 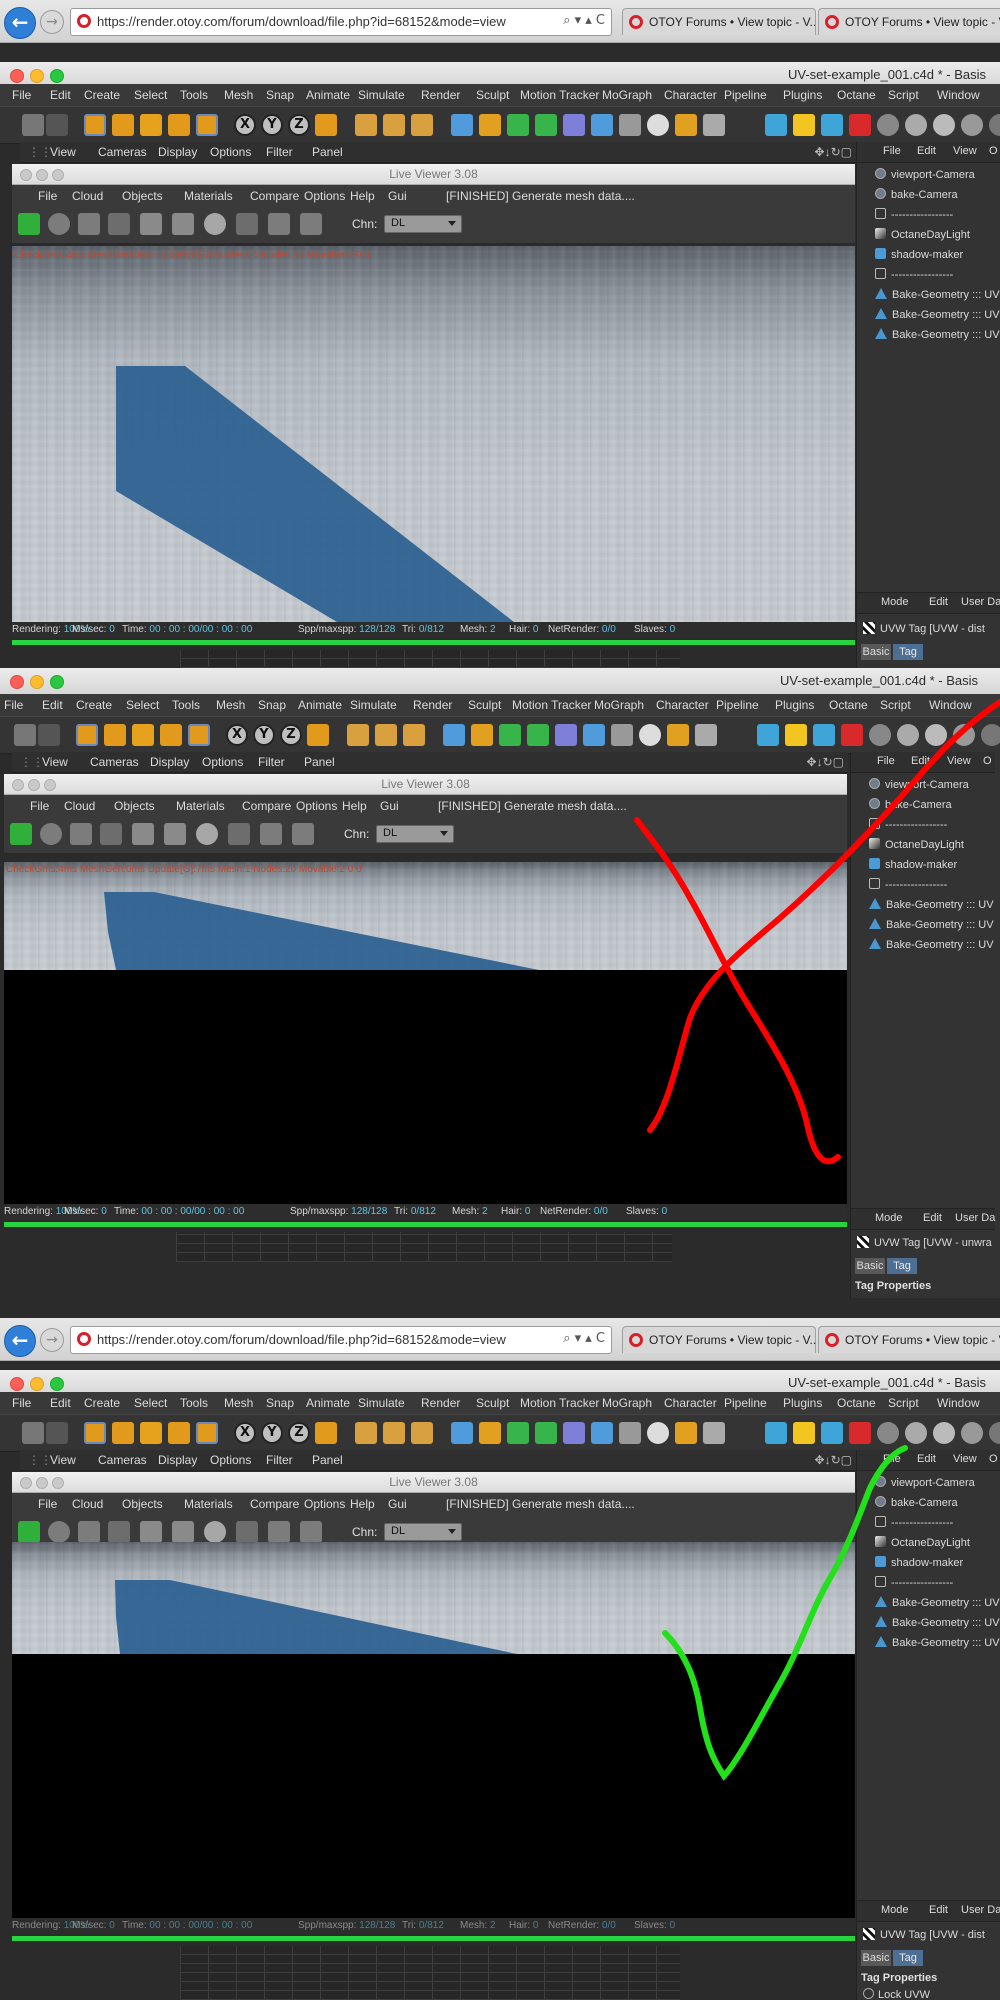 I want to click on render-view-icon, so click(x=358, y=735).